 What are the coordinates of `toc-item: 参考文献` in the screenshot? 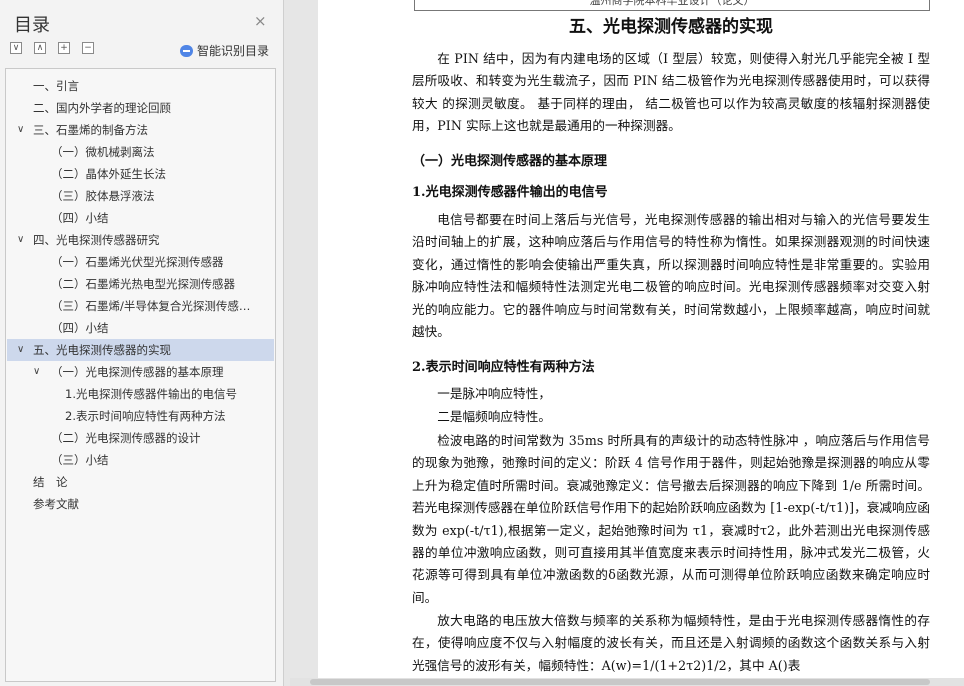 It's located at (140, 504).